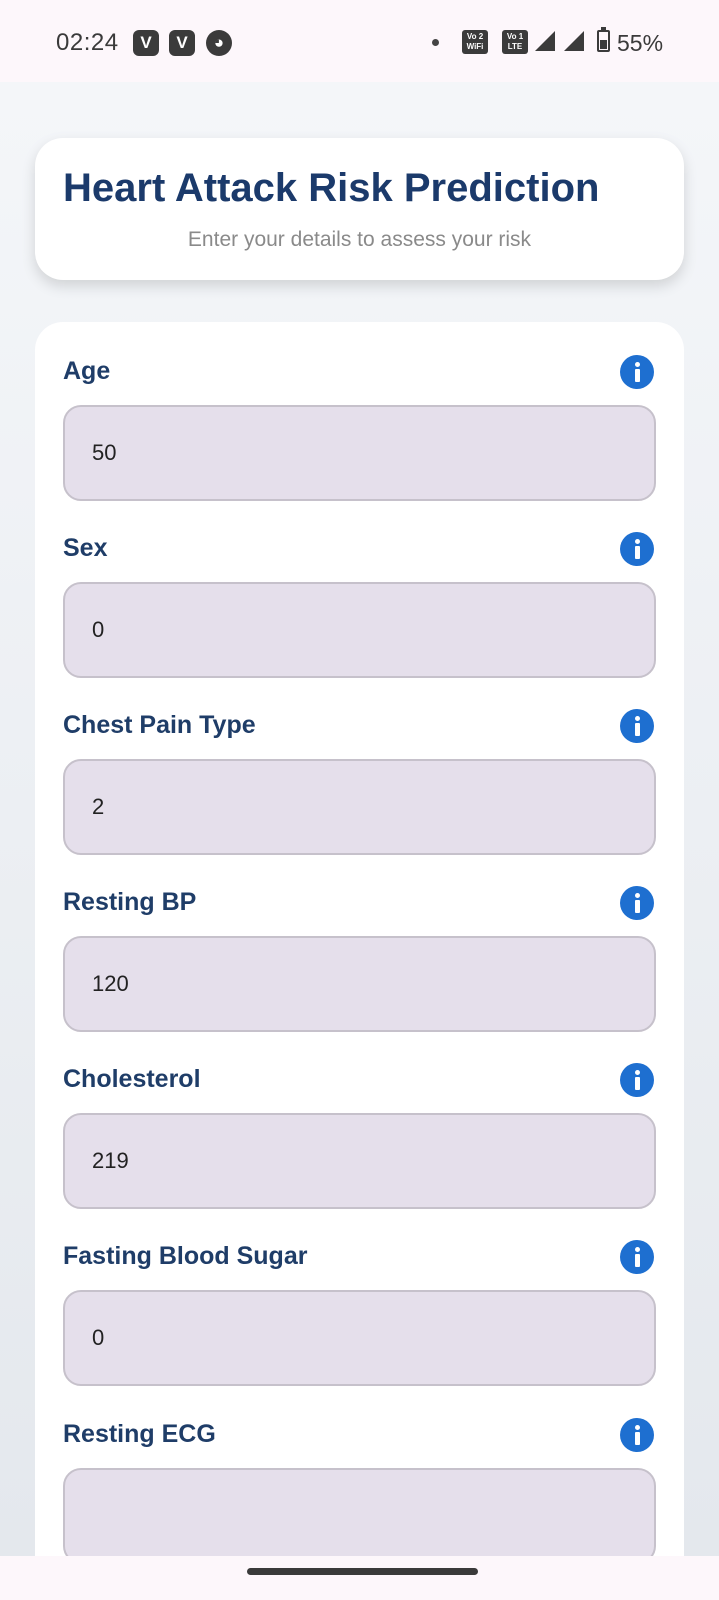 The width and height of the screenshot is (719, 1600). Describe the element at coordinates (87, 42) in the screenshot. I see `status-time: 02:24` at that location.